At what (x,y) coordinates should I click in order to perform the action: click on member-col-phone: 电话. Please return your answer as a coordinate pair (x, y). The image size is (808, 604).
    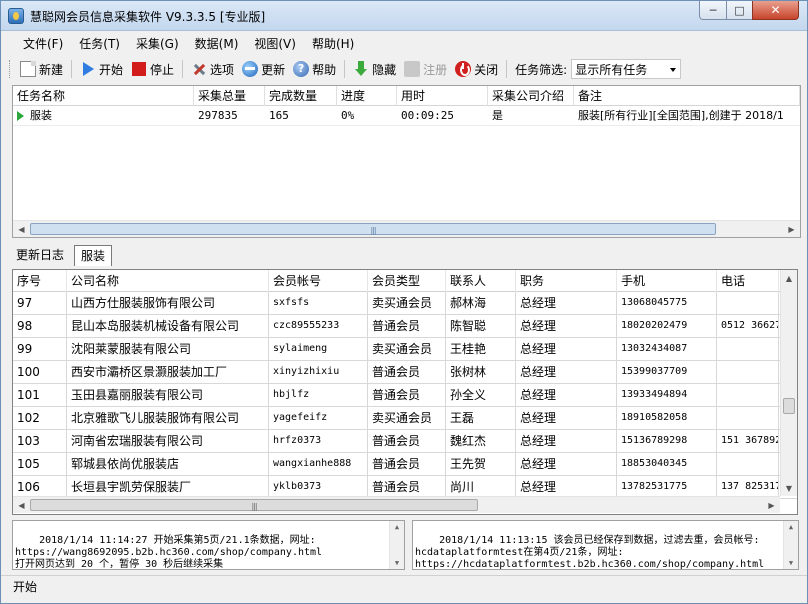
    Looking at the image, I should click on (748, 281).